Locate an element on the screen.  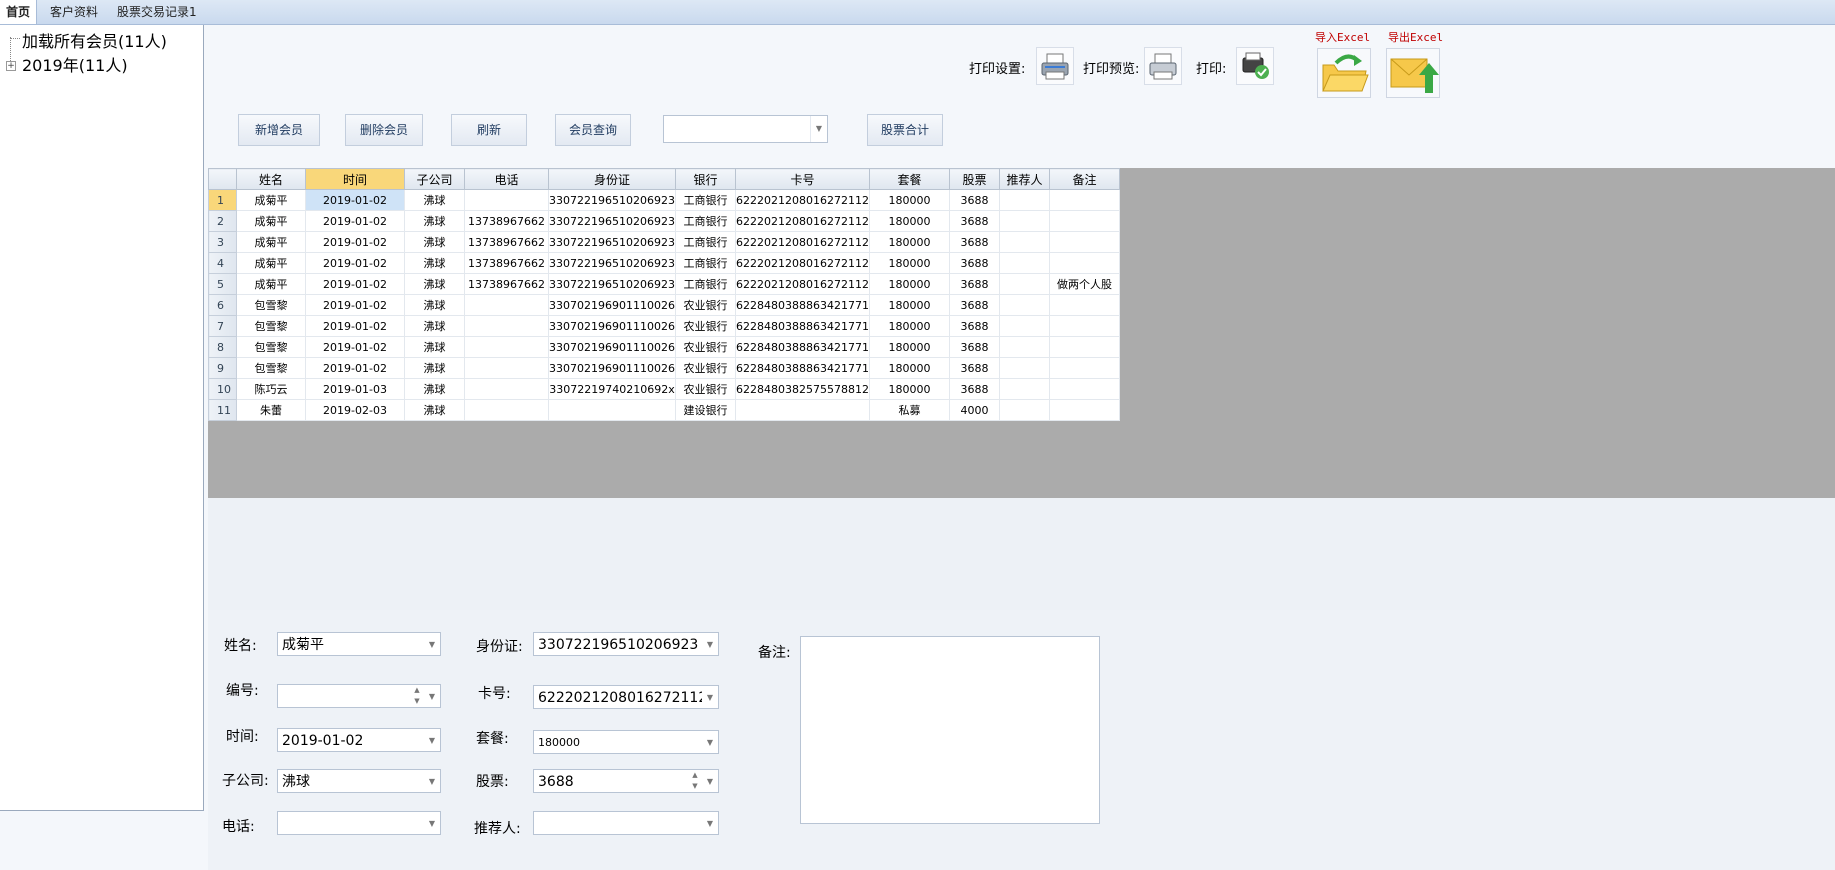
table-cell: 2019-01-03 is located at coordinates (355, 389).